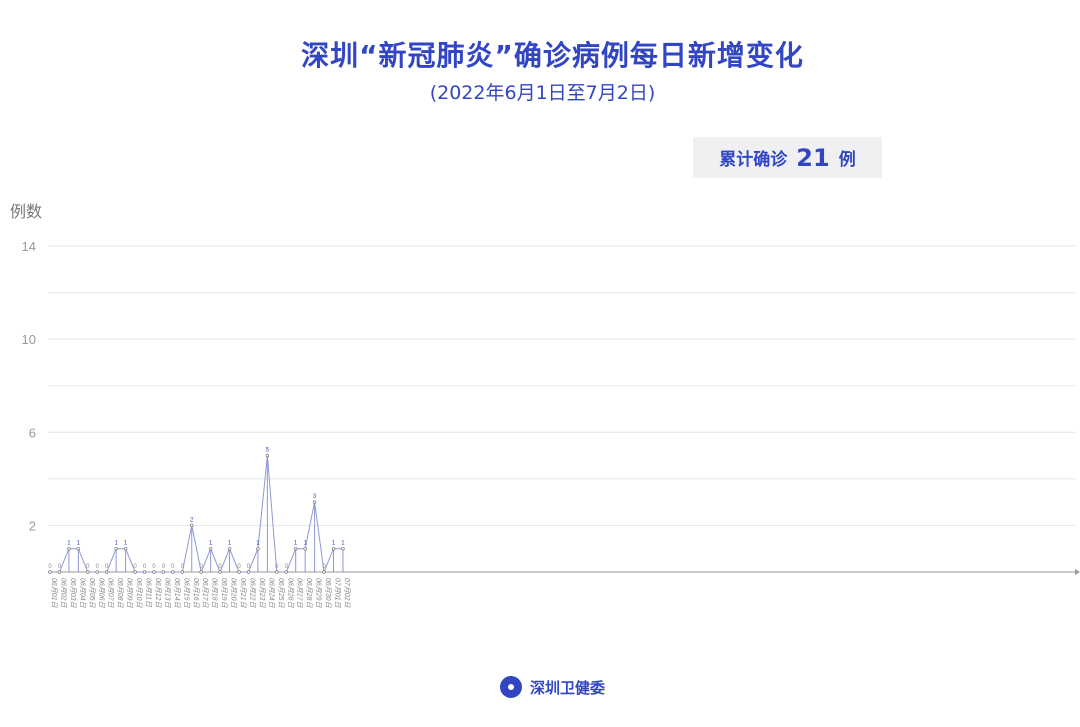 The width and height of the screenshot is (1080, 727). Describe the element at coordinates (510, 687) in the screenshot. I see `health-commission-logo-icon` at that location.